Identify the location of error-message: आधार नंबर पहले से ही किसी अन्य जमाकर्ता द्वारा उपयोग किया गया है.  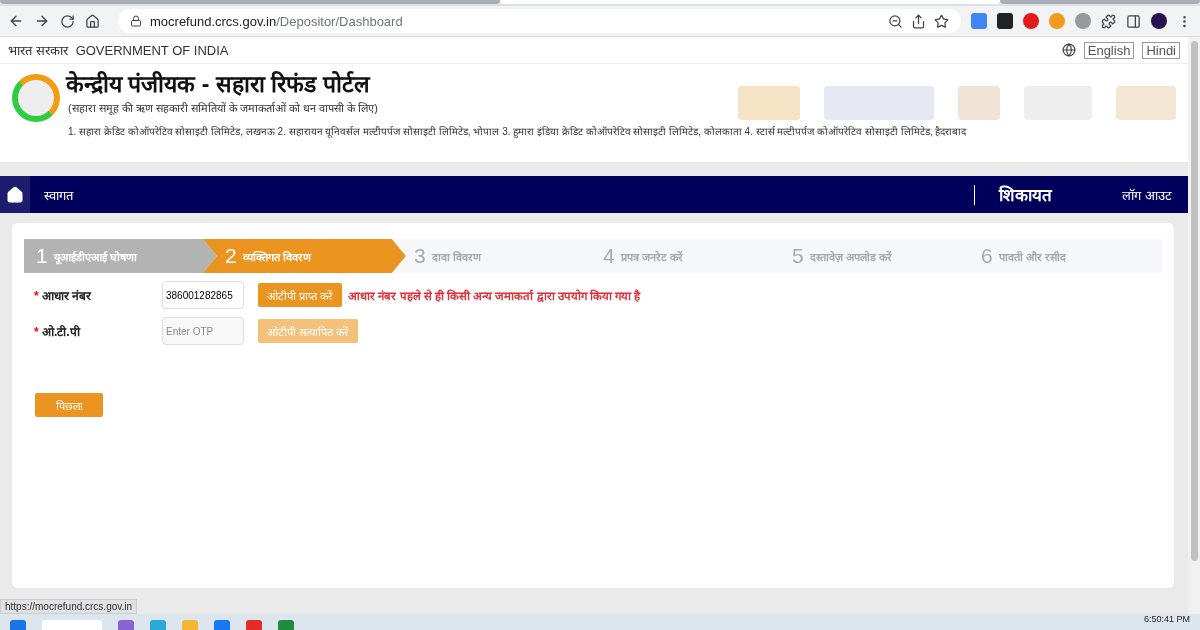
(494, 295).